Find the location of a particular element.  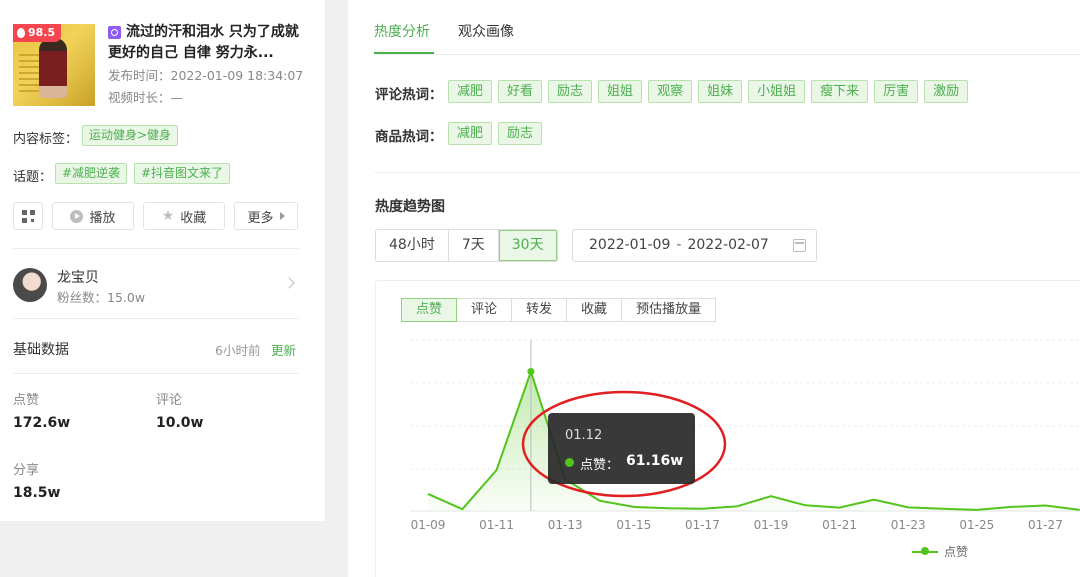

tooltip-series-dot is located at coordinates (569, 462).